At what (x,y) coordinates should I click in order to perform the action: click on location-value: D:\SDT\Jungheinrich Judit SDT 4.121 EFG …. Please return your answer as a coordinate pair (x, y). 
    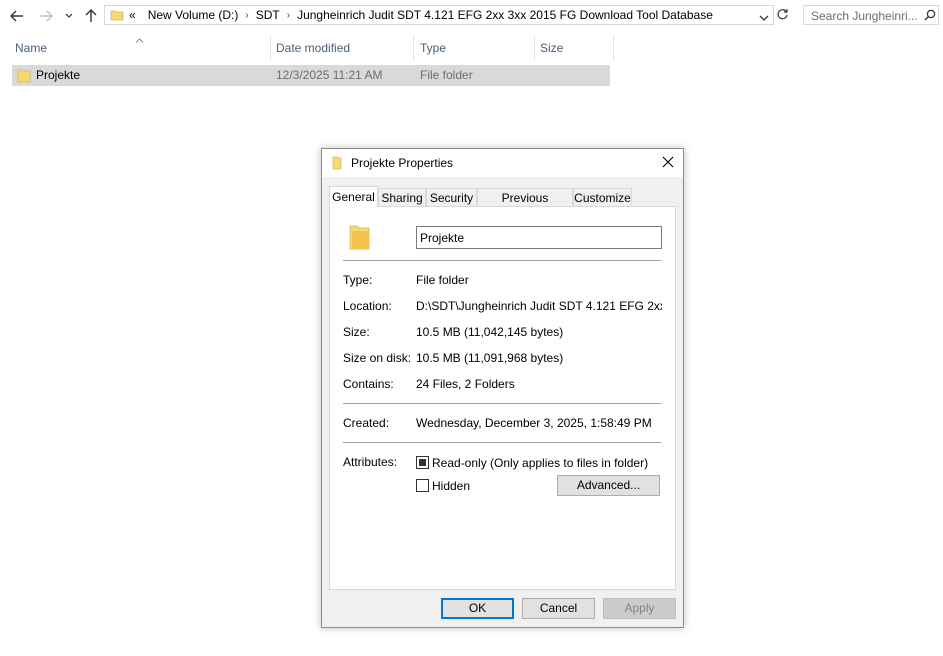
    Looking at the image, I should click on (539, 306).